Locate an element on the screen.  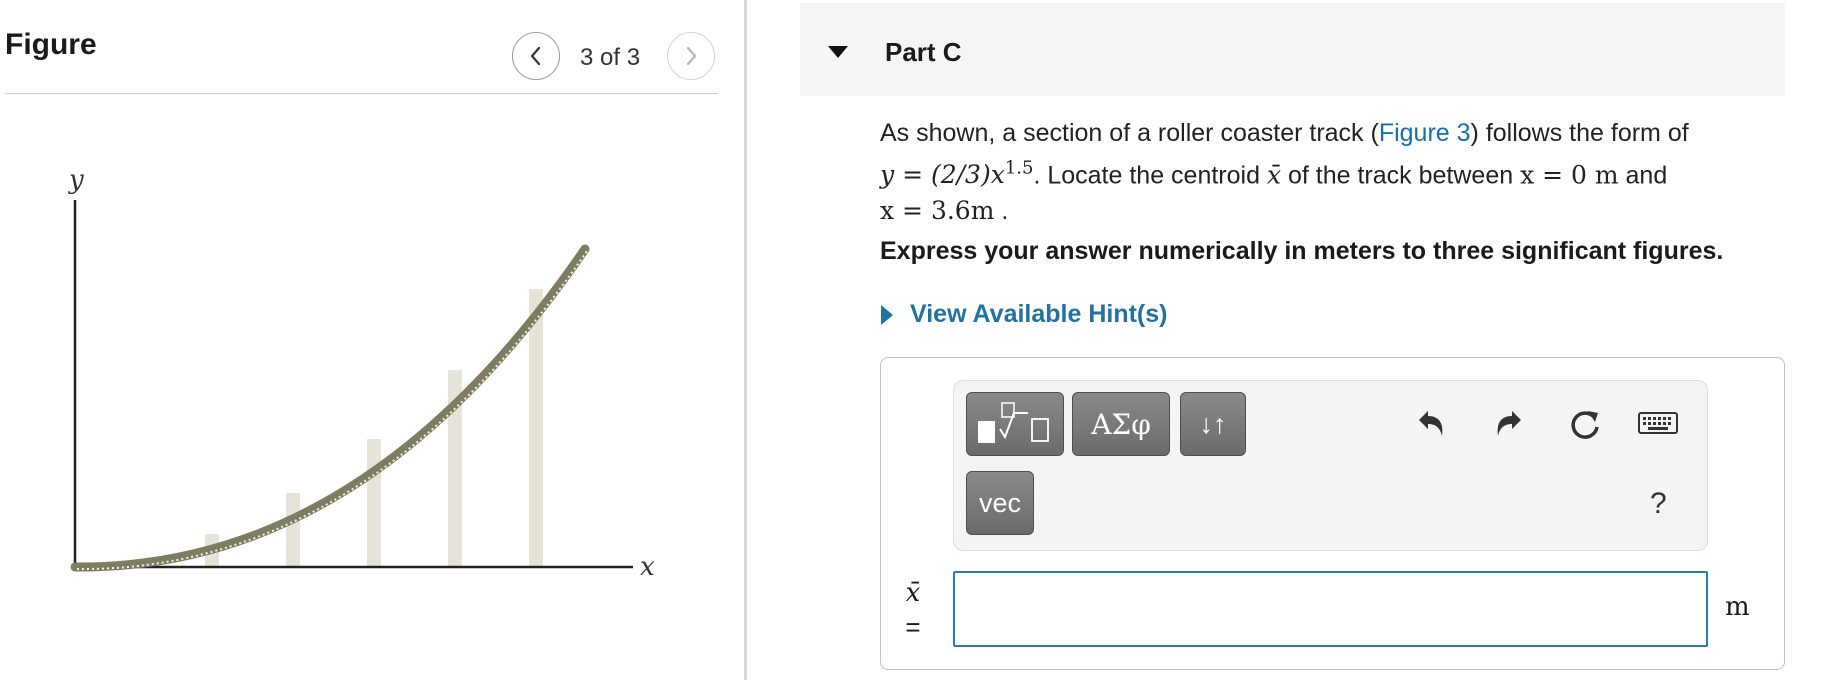
x-axis-label: x is located at coordinates (647, 566).